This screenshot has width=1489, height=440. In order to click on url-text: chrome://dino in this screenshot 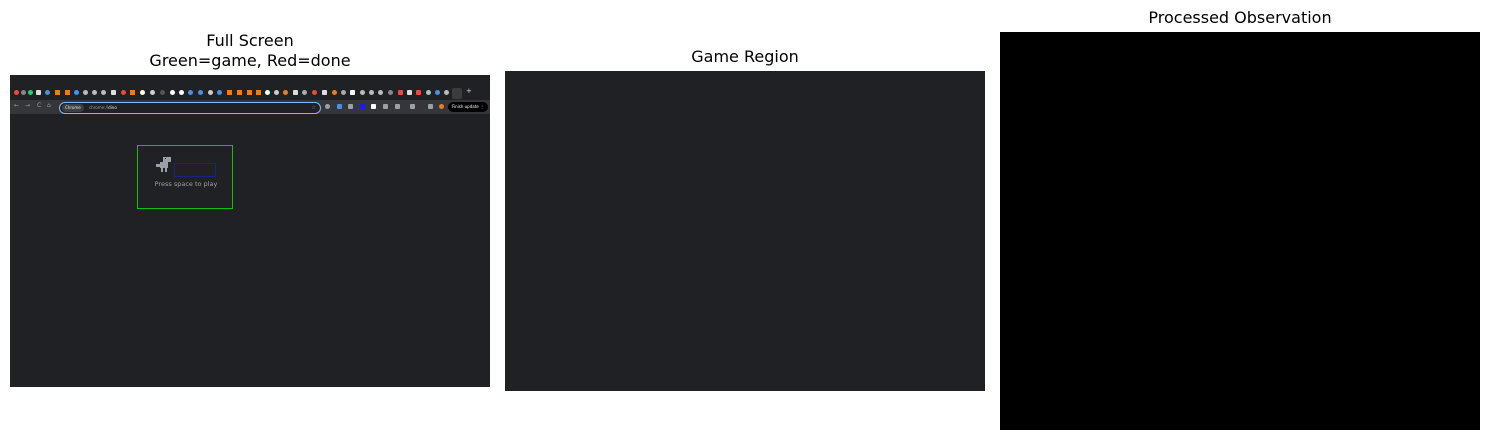, I will do `click(103, 108)`.